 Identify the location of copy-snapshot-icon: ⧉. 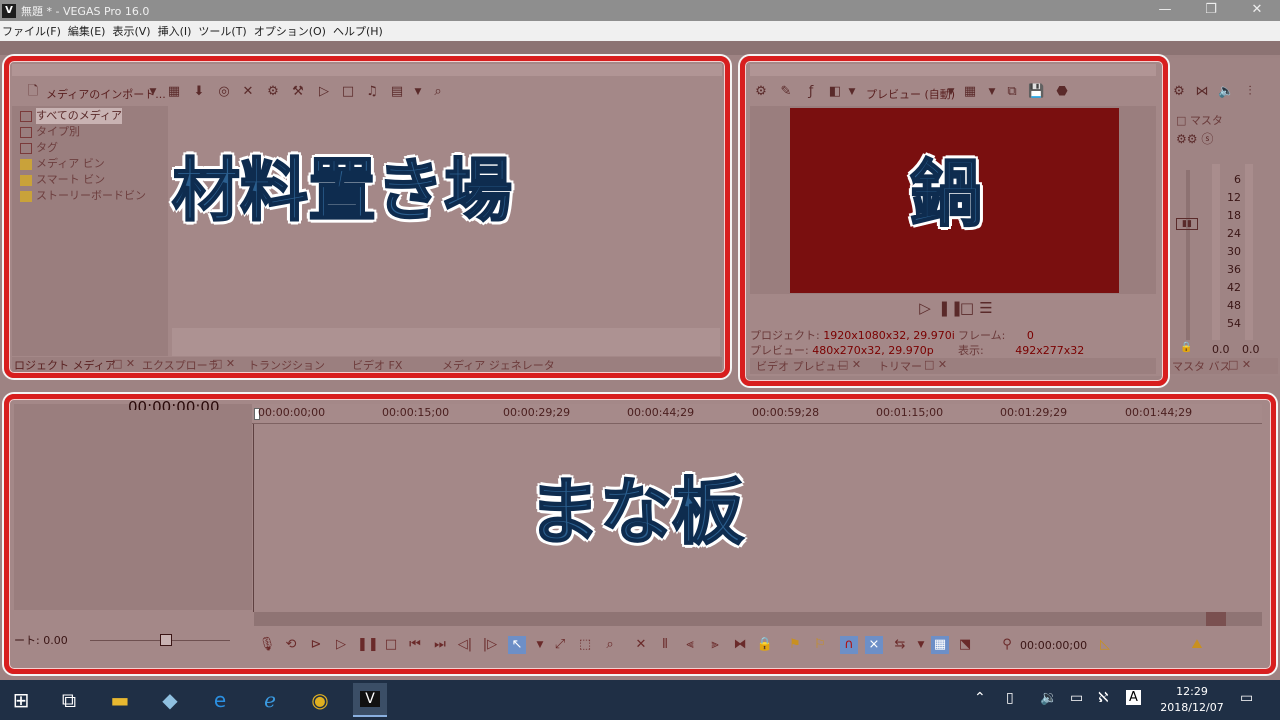
(1012, 92).